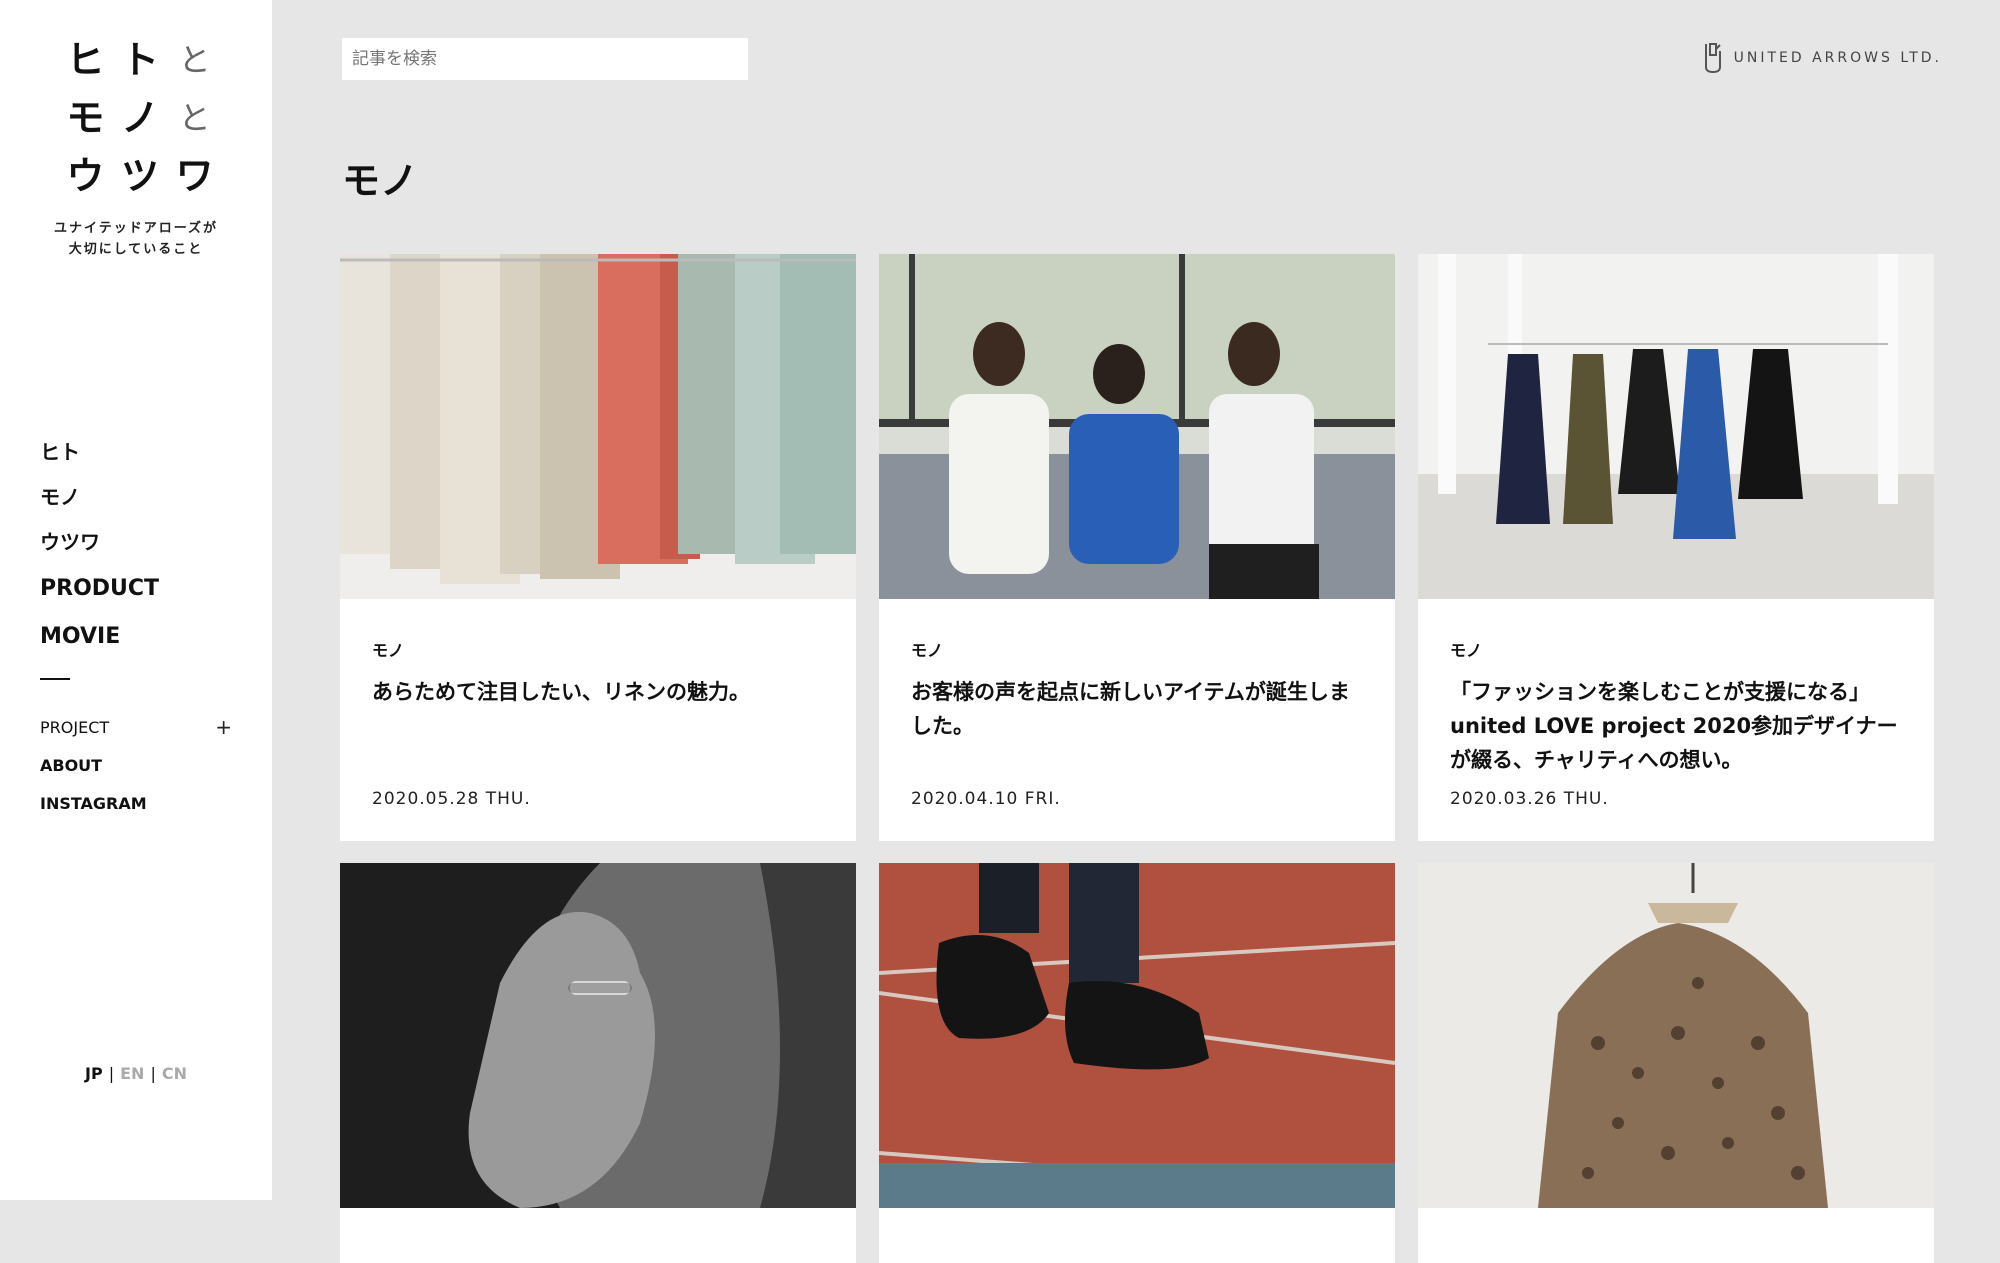 The width and height of the screenshot is (2000, 1263). What do you see at coordinates (136, 228) in the screenshot?
I see `tagline-line: ユナイテッドアローズが` at bounding box center [136, 228].